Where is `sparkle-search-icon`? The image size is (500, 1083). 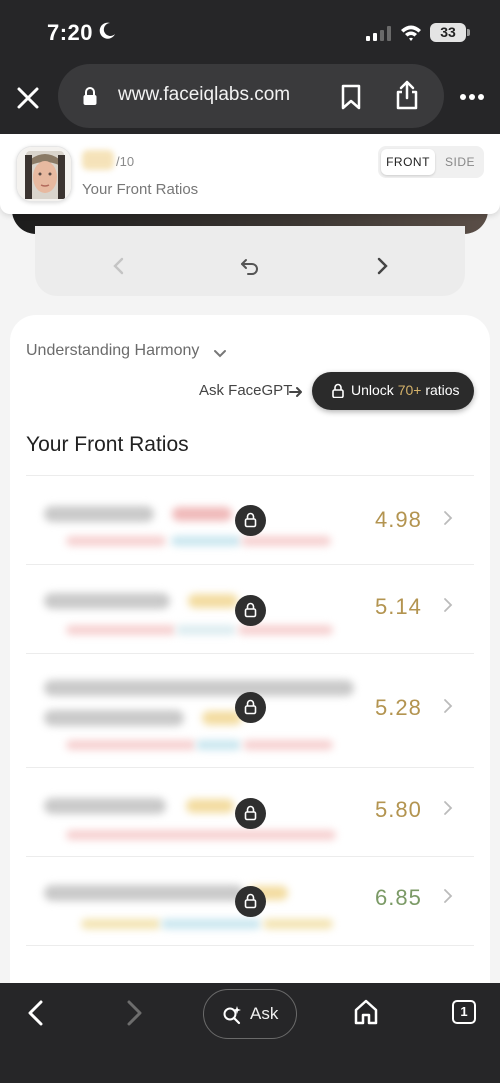 sparkle-search-icon is located at coordinates (232, 1015).